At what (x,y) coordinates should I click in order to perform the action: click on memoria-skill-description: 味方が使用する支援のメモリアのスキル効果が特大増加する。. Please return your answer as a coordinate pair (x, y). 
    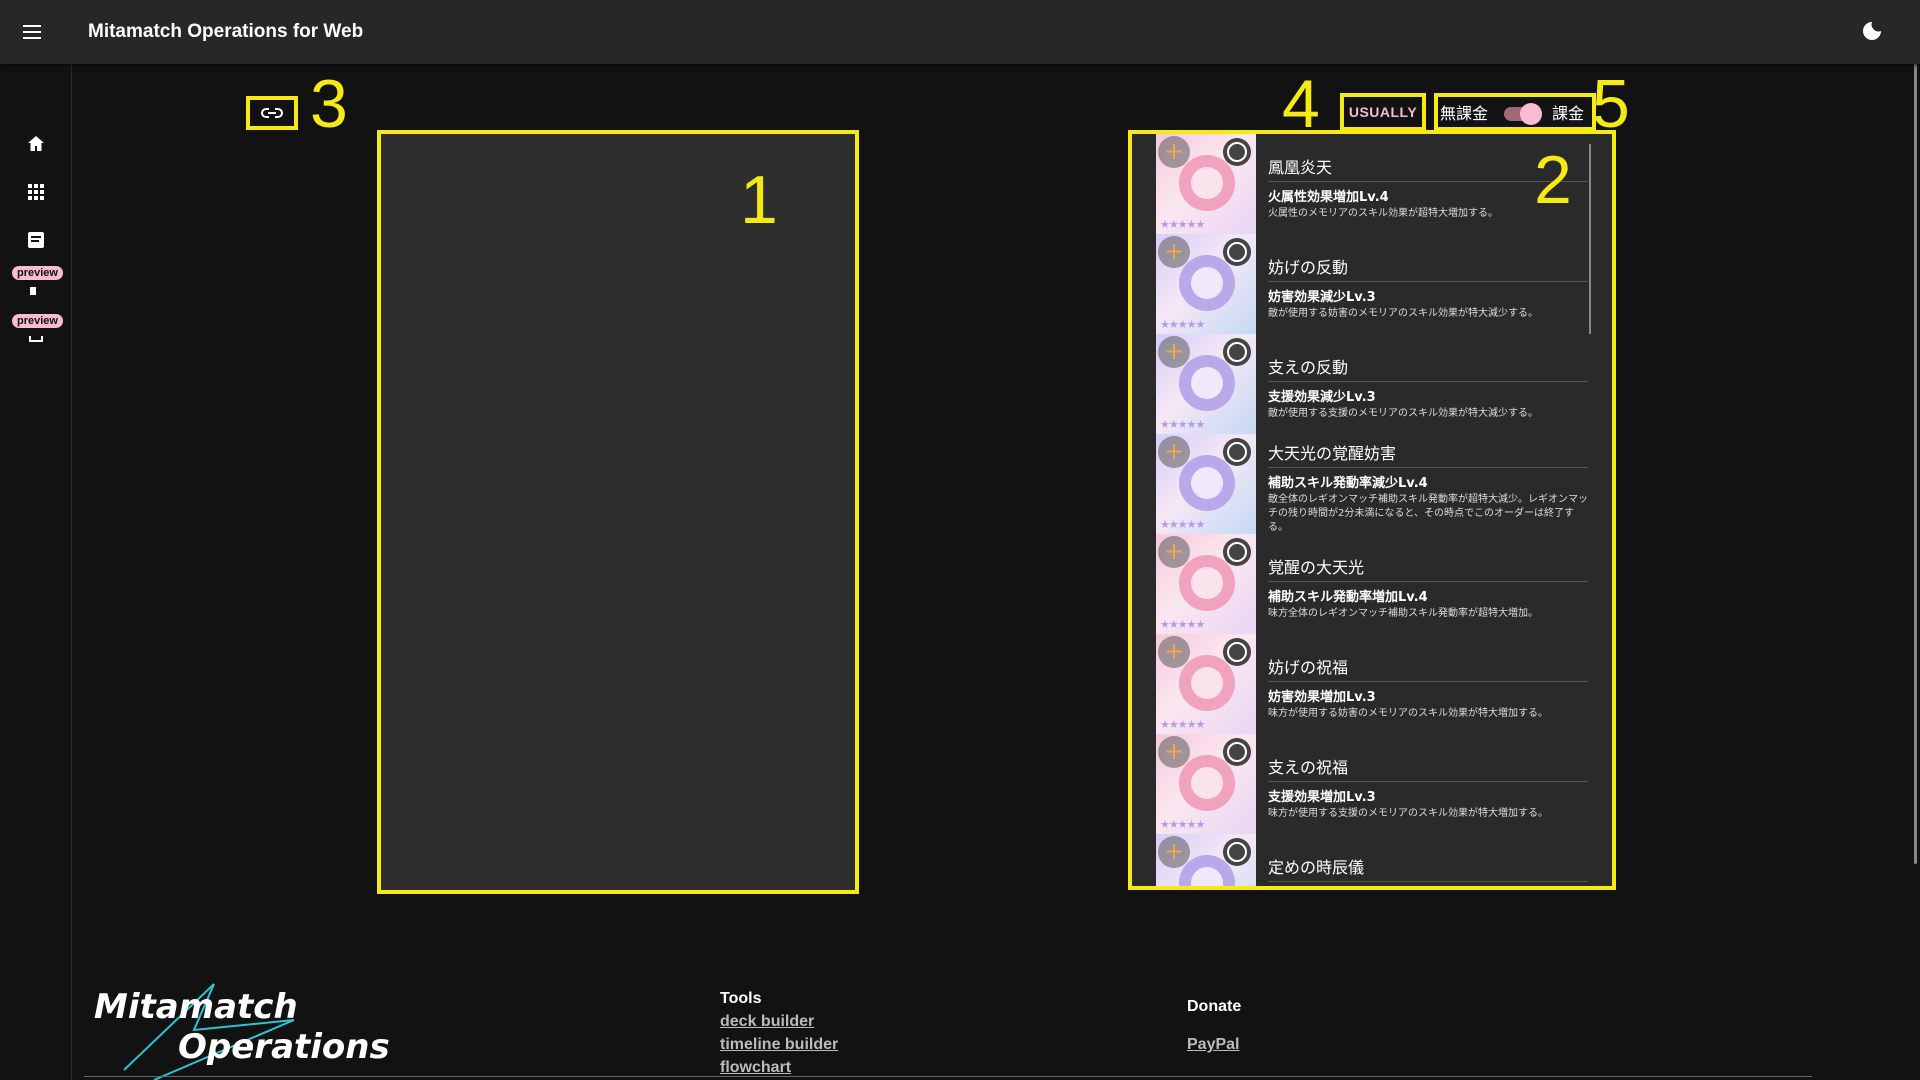
    Looking at the image, I should click on (1408, 813).